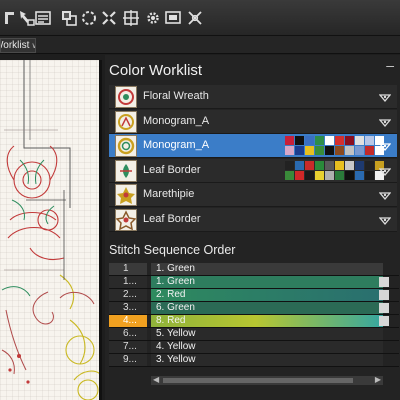  Describe the element at coordinates (378, 379) in the screenshot. I see `scroll-right-icon: ▶` at that location.